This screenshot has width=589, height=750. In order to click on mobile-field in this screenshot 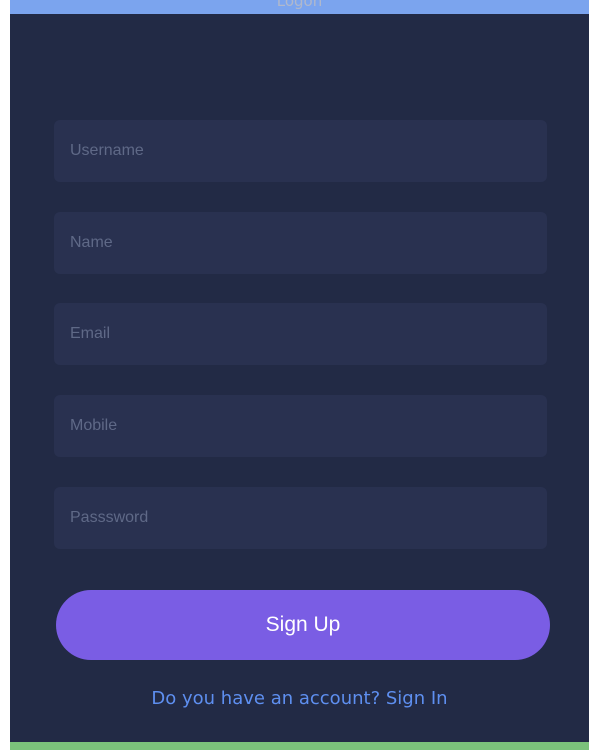, I will do `click(300, 426)`.